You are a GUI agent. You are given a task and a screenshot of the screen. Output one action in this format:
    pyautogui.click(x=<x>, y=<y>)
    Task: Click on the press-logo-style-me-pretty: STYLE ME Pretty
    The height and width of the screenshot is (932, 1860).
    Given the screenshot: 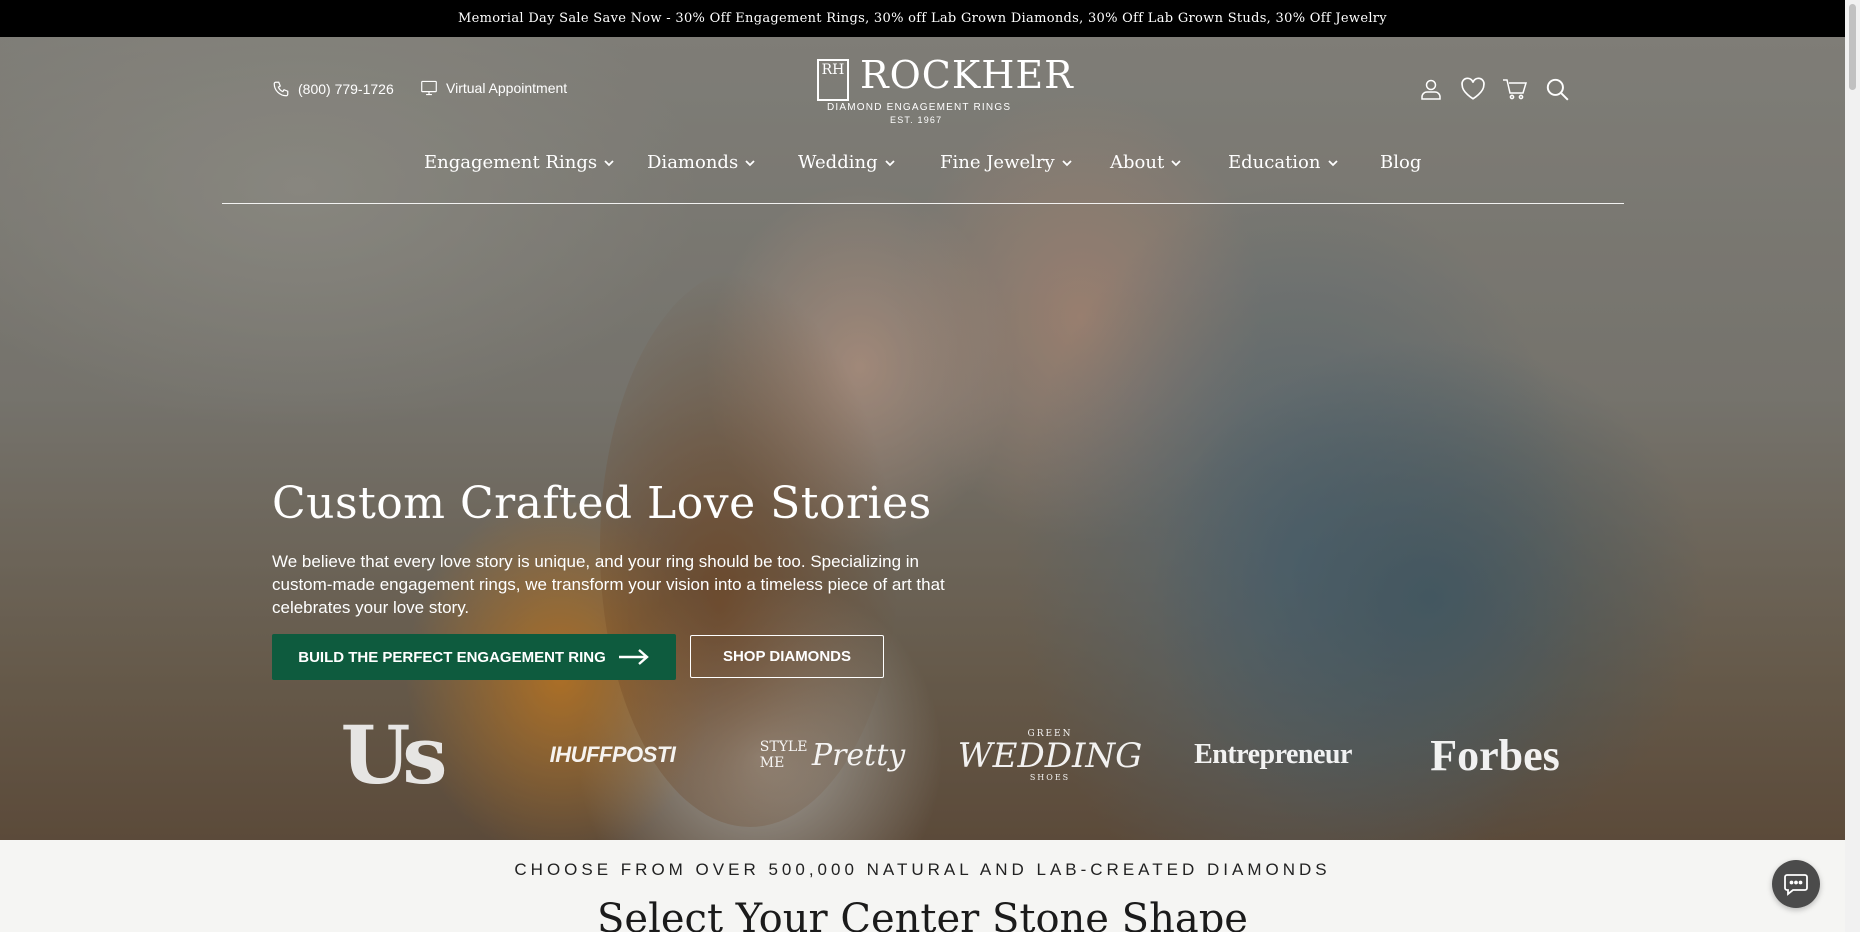 What is the action you would take?
    pyautogui.click(x=832, y=755)
    